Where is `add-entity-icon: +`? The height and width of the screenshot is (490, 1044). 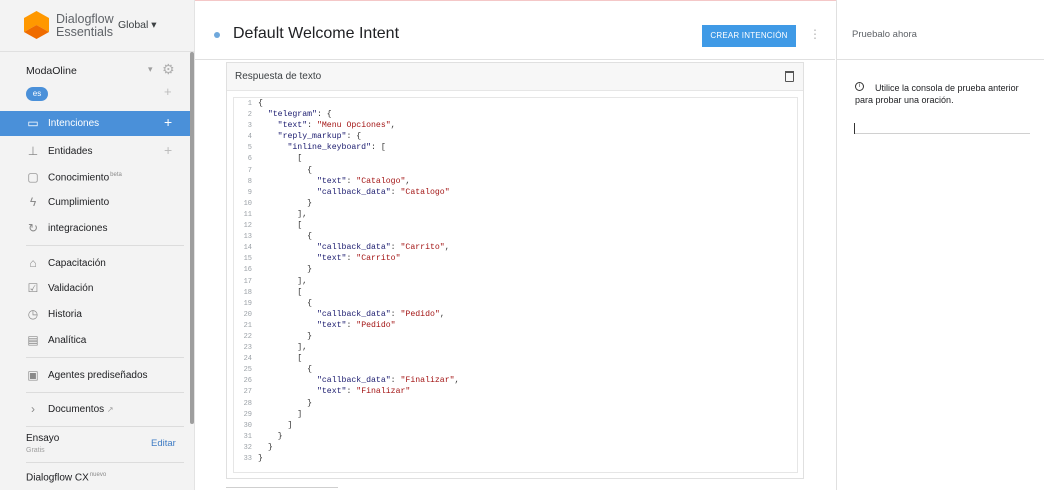
add-entity-icon: + is located at coordinates (168, 150).